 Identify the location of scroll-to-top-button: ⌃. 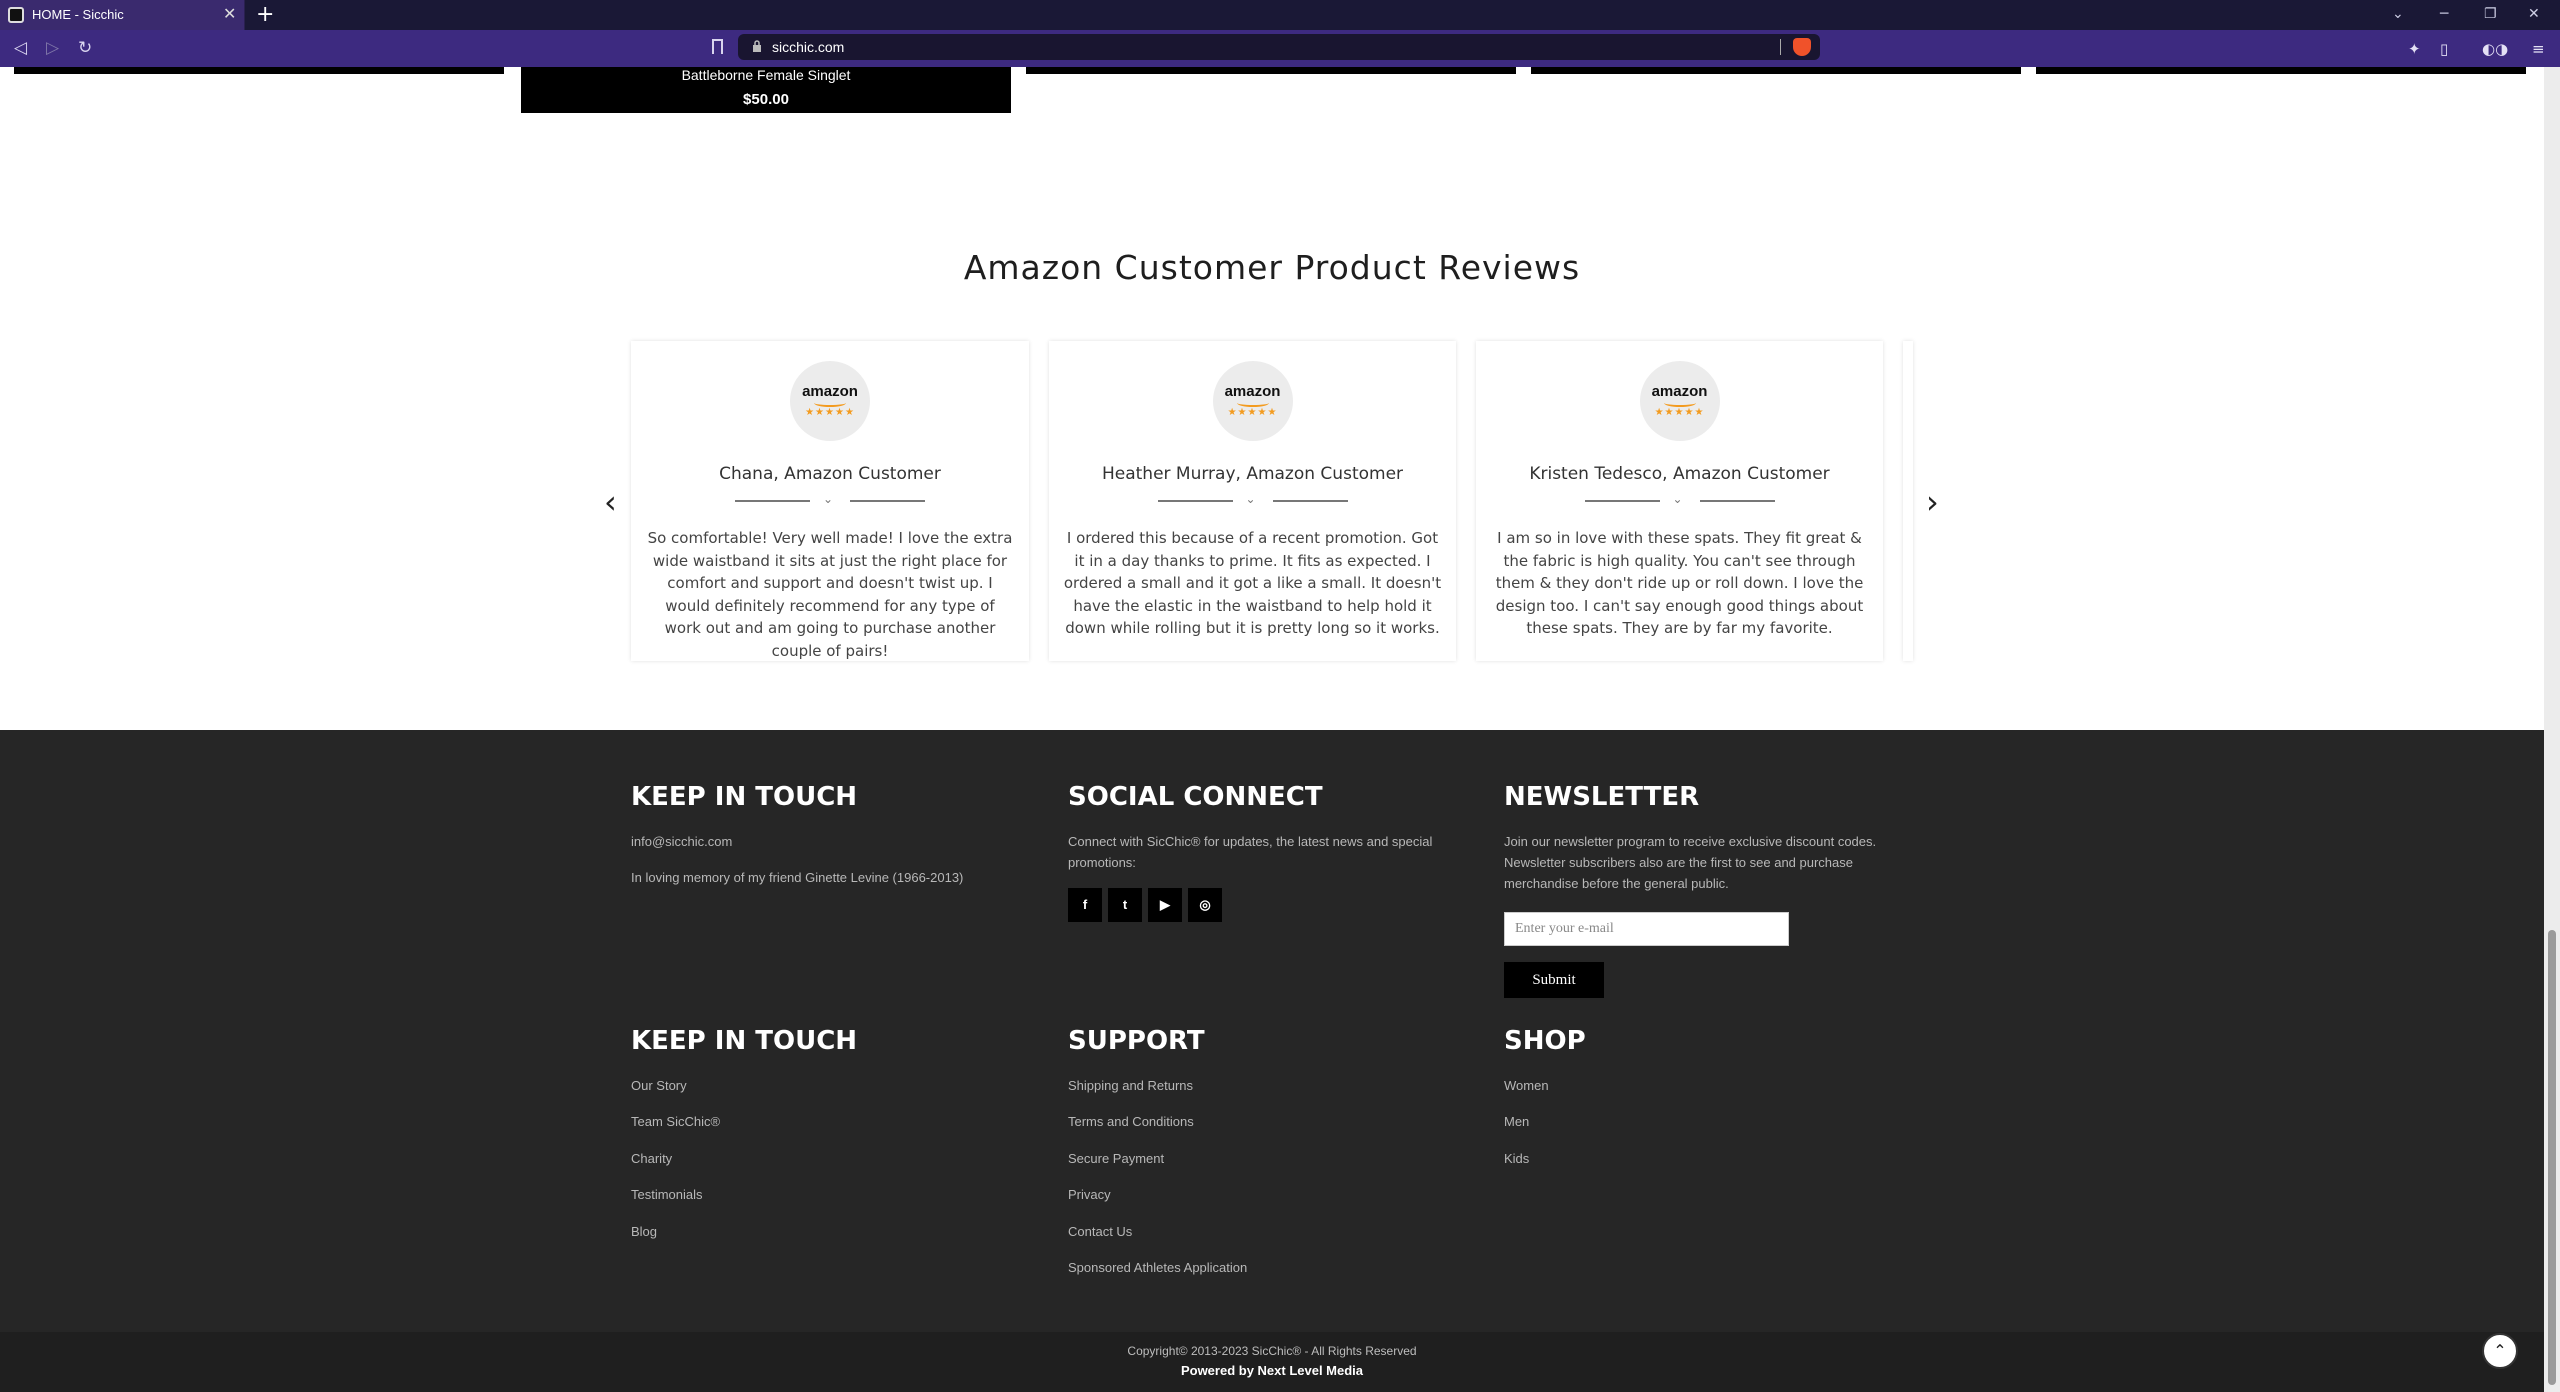
(2500, 1351).